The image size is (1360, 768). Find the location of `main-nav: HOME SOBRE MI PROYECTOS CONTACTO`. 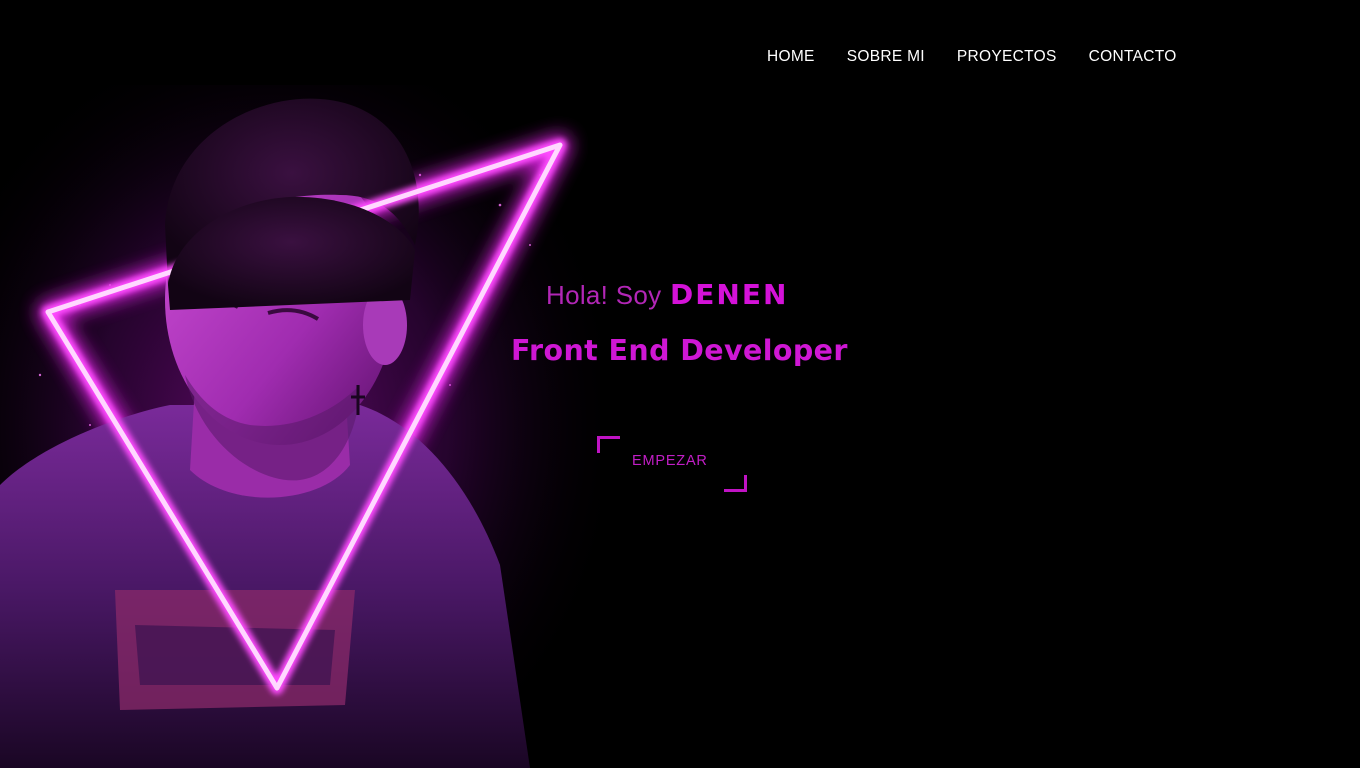

main-nav: HOME SOBRE MI PROYECTOS CONTACTO is located at coordinates (972, 57).